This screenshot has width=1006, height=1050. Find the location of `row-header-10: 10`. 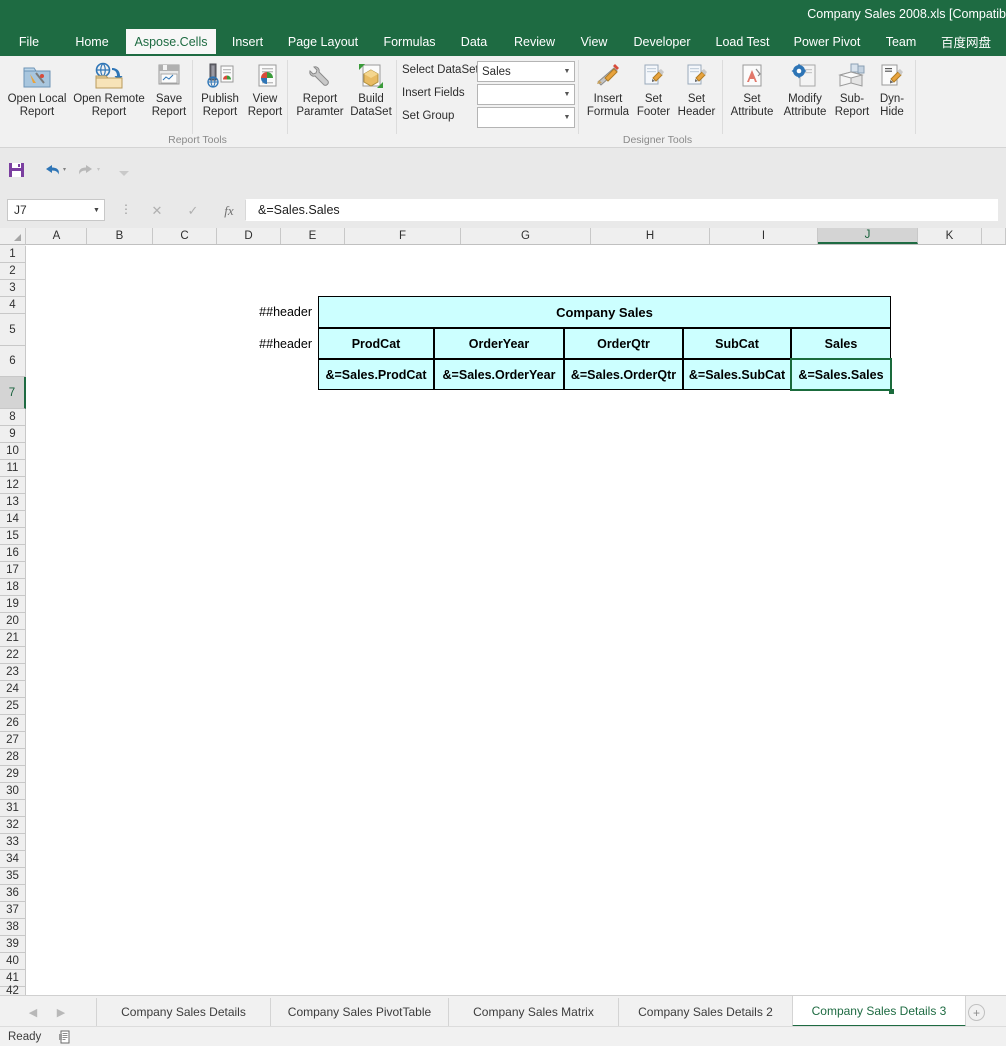

row-header-10: 10 is located at coordinates (13, 451).